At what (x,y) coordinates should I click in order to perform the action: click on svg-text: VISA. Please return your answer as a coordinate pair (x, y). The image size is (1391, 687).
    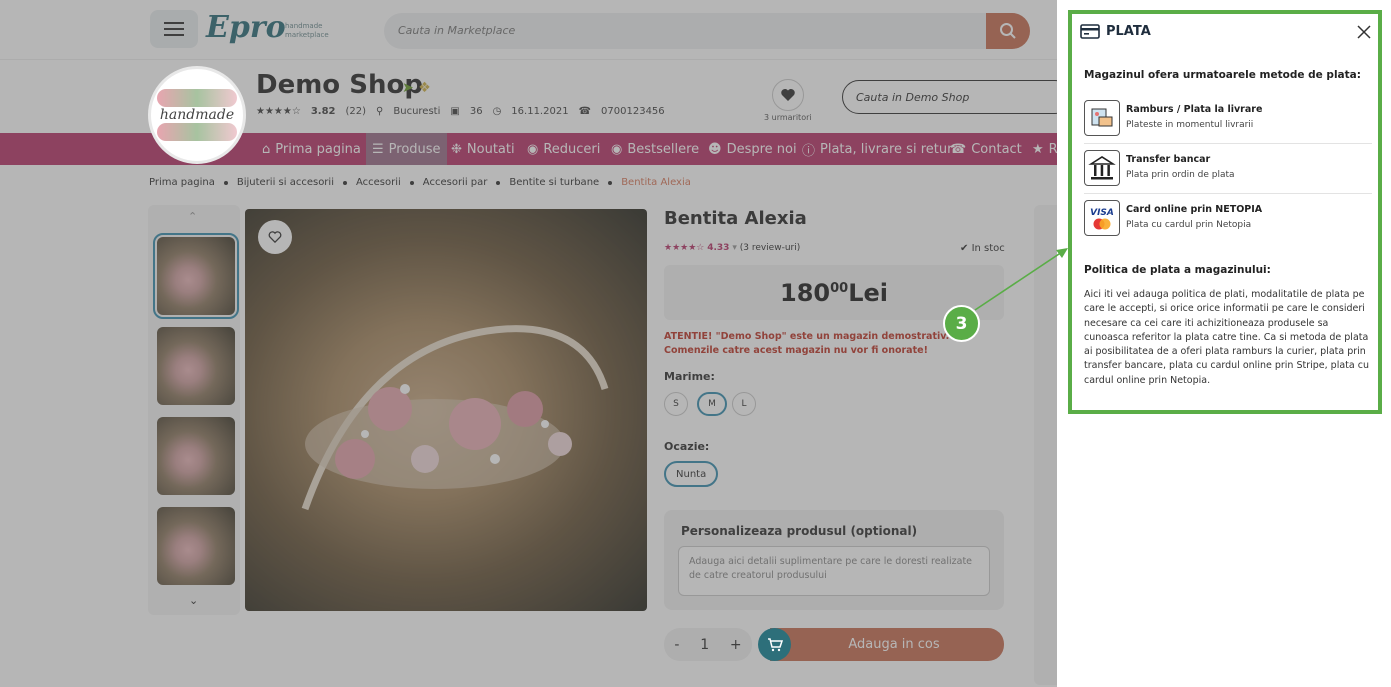
    Looking at the image, I should click on (1102, 213).